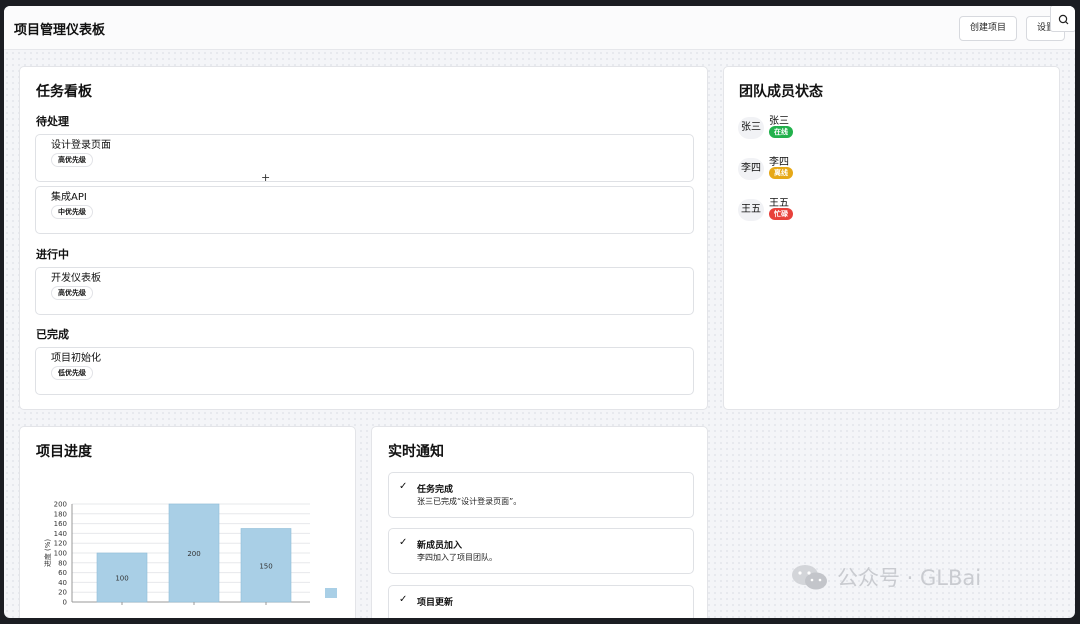  I want to click on y-tick-label: 0, so click(65, 603).